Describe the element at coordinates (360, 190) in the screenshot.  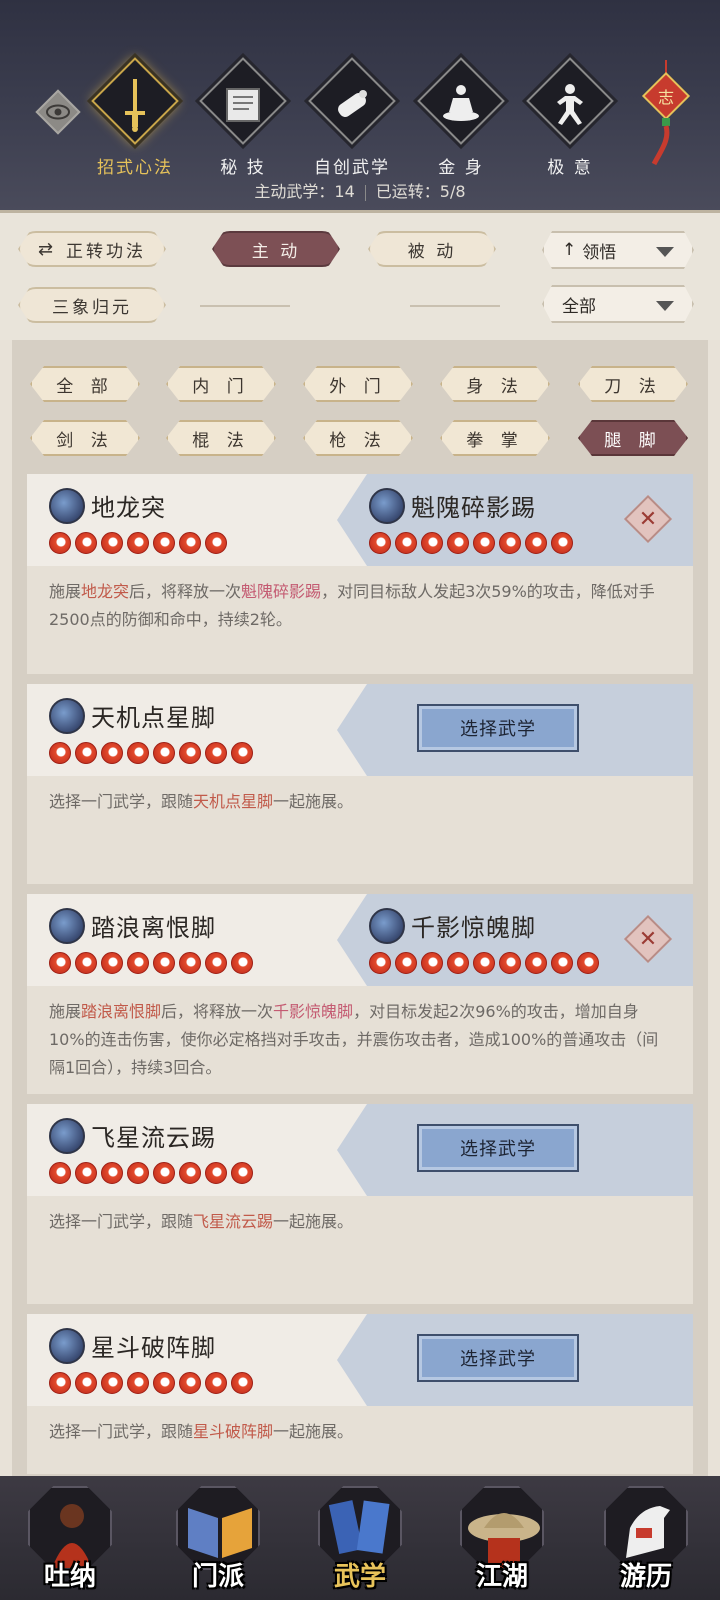
I see `skill-stats: 主动武学：14 已运转：5/8` at that location.